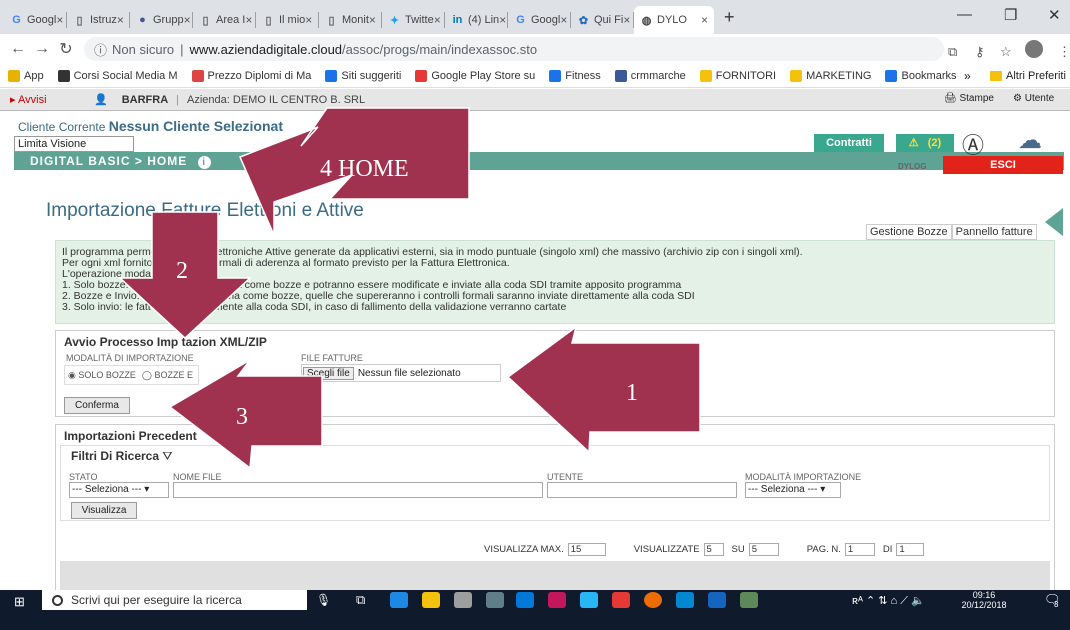  What do you see at coordinates (431, 600) in the screenshot?
I see `explorer-icon` at bounding box center [431, 600].